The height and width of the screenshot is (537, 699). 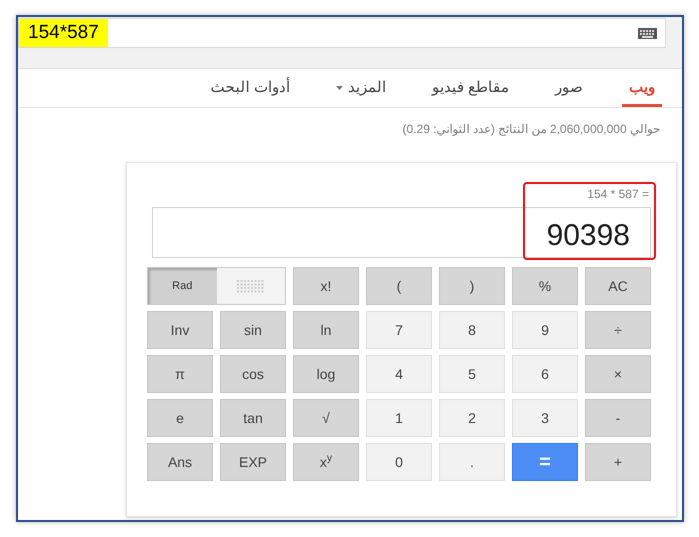 What do you see at coordinates (399, 330) in the screenshot?
I see `calculator-key: 7` at bounding box center [399, 330].